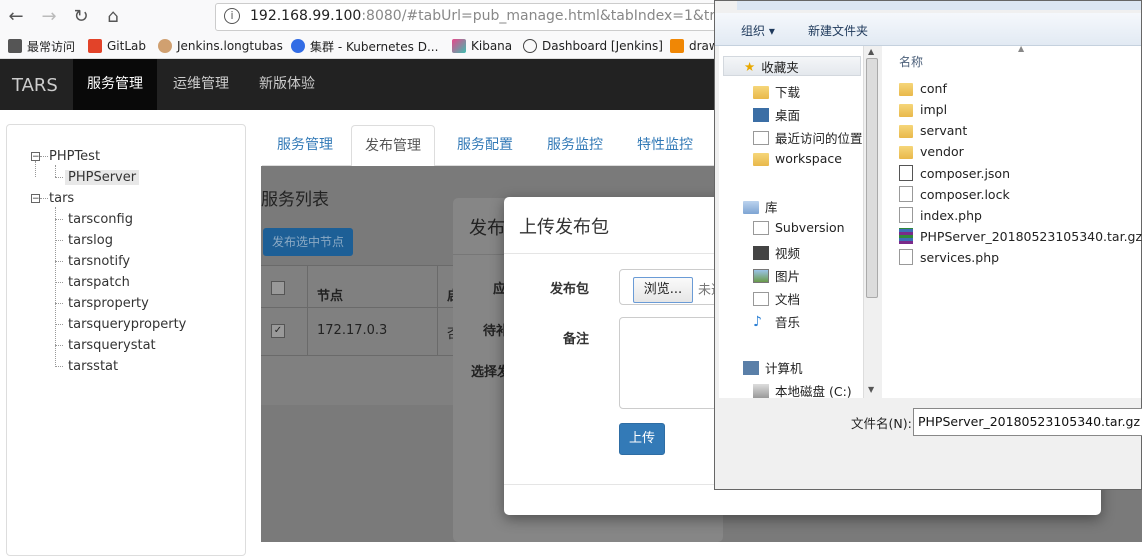  I want to click on tab-service-config: 服务配置, so click(485, 145).